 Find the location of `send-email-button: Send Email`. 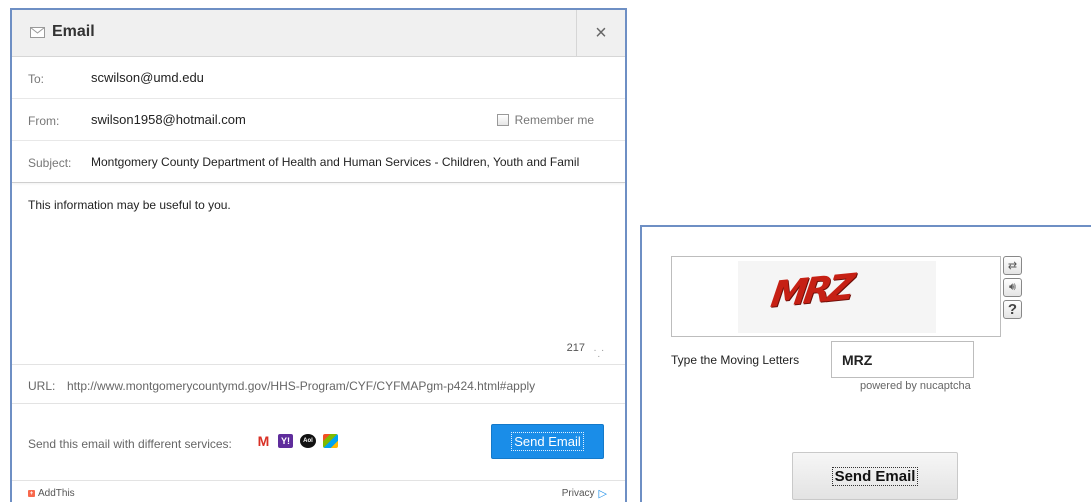

send-email-button: Send Email is located at coordinates (547, 441).